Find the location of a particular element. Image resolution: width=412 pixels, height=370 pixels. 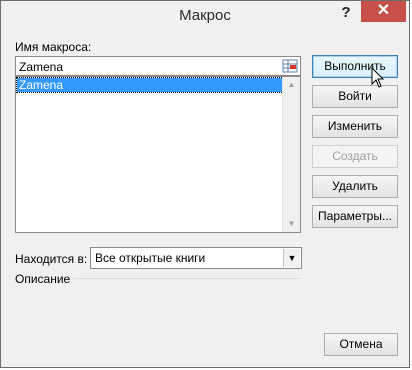

scroll-down-icon: ▼ is located at coordinates (291, 224).